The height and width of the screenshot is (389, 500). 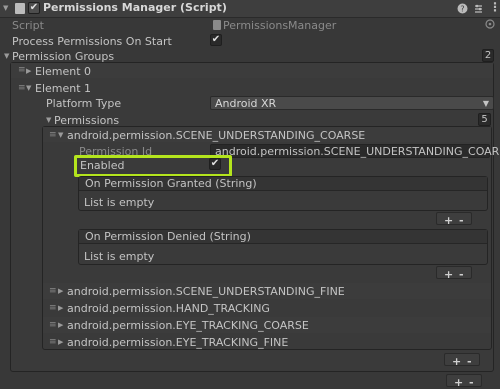 I want to click on element-0-label: Element 0, so click(x=63, y=71).